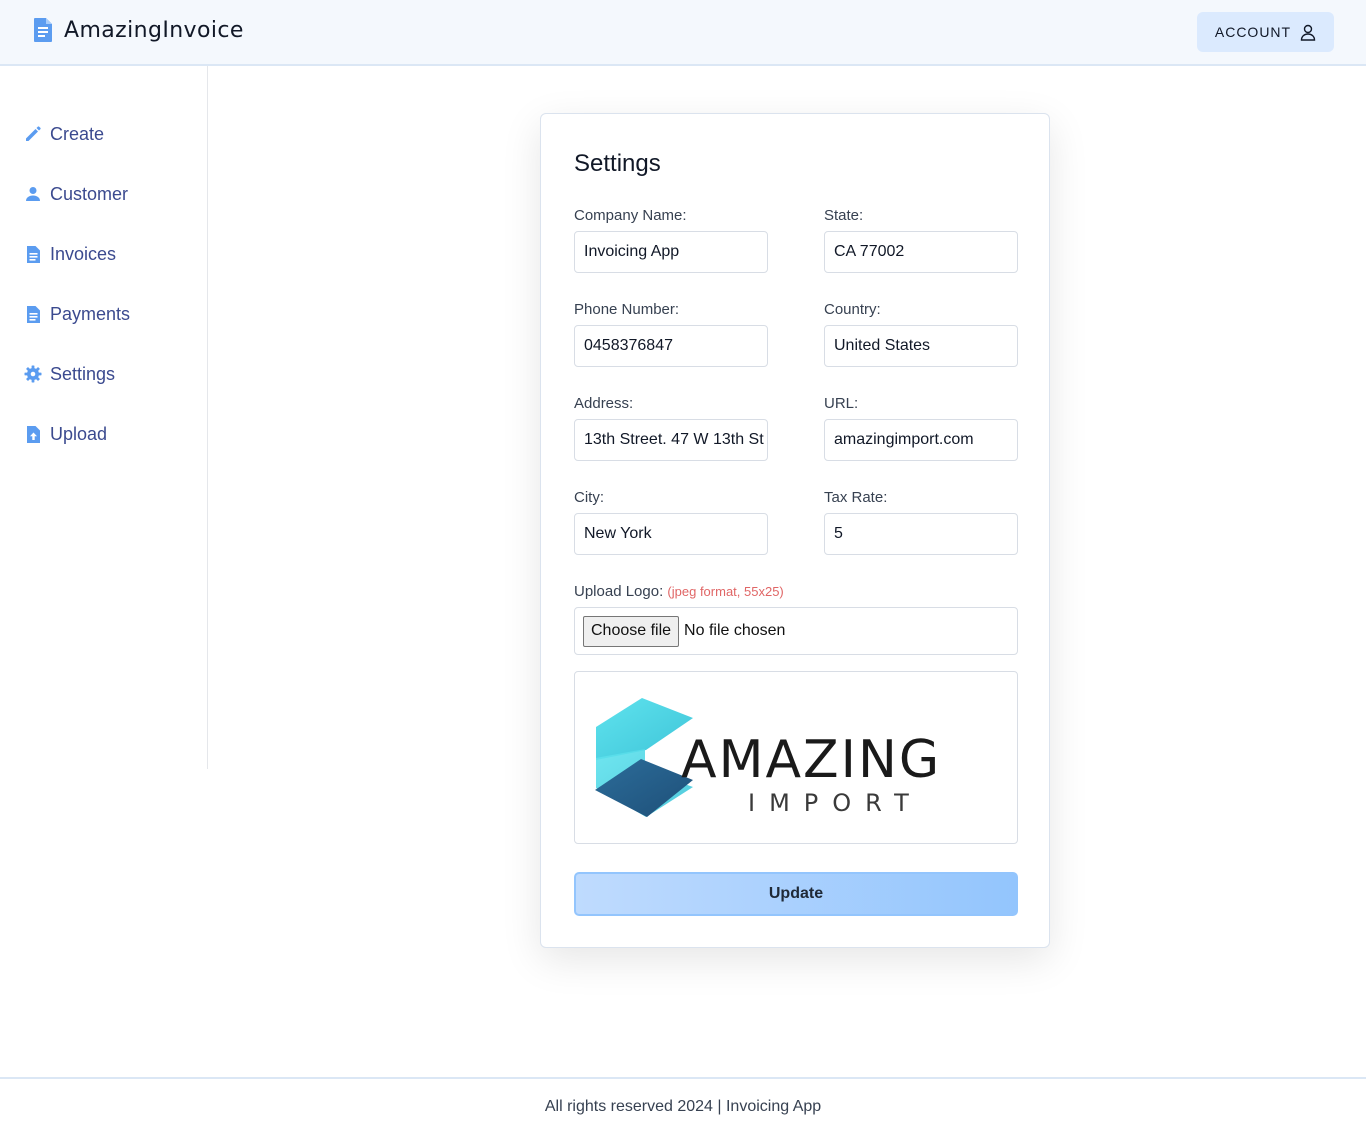  Describe the element at coordinates (683, 1078) in the screenshot. I see `footer-divider` at that location.